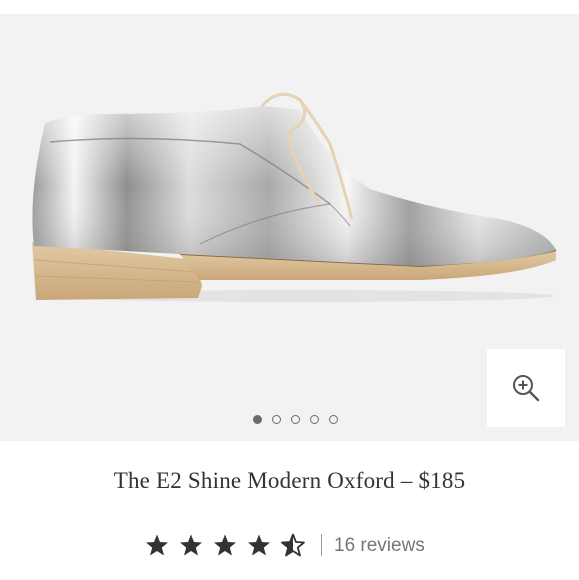 This screenshot has height=580, width=579. What do you see at coordinates (321, 545) in the screenshot?
I see `rating-divider` at bounding box center [321, 545].